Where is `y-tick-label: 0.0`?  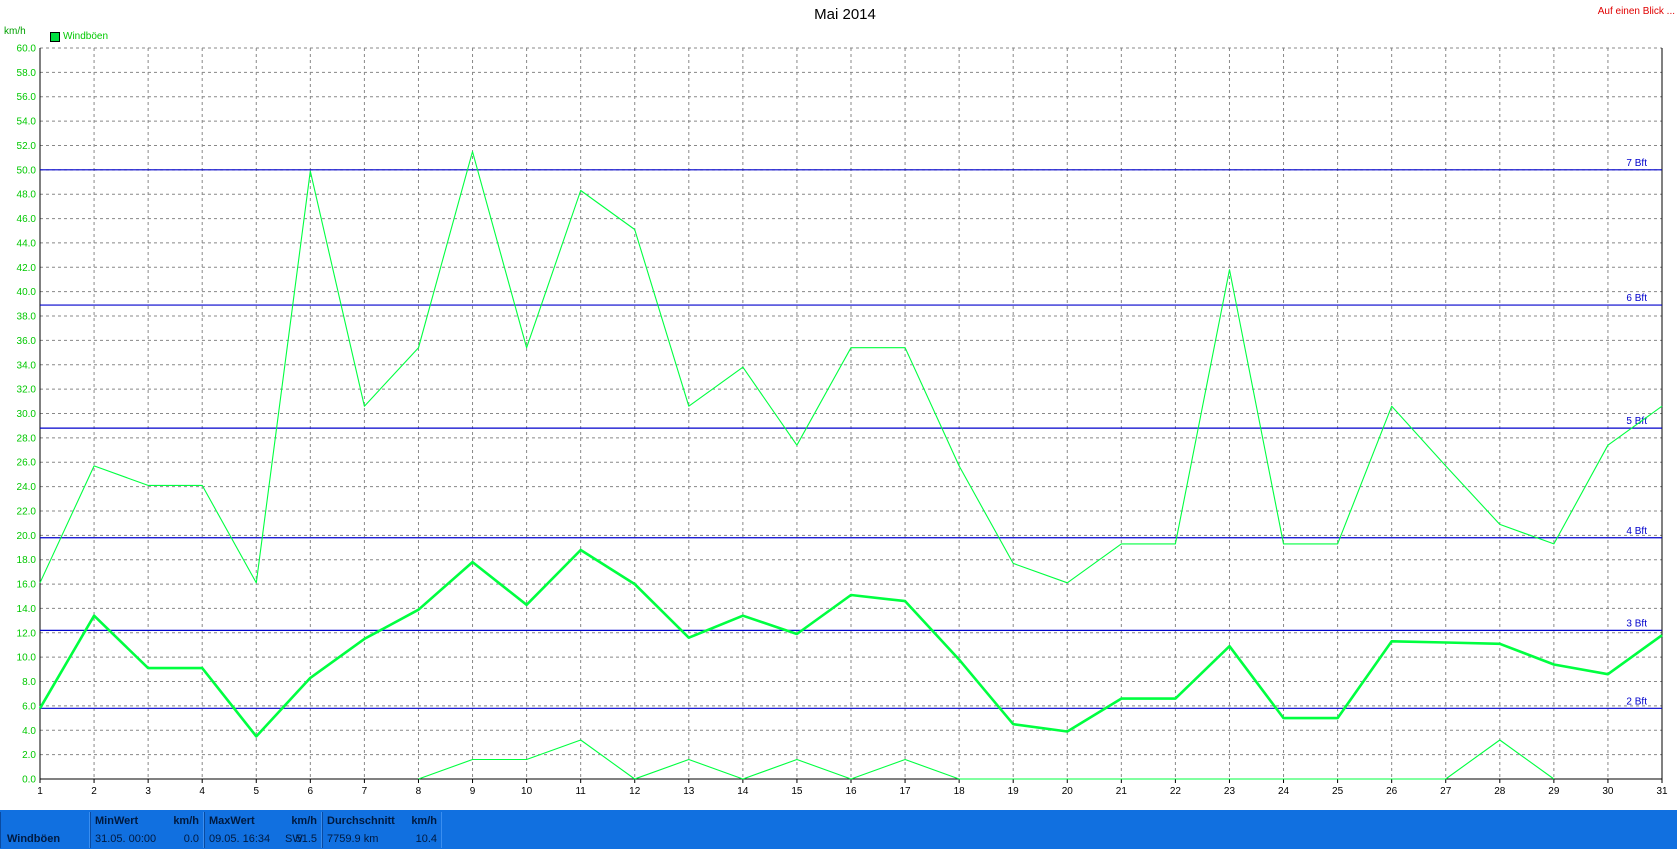
y-tick-label: 0.0 is located at coordinates (29, 780).